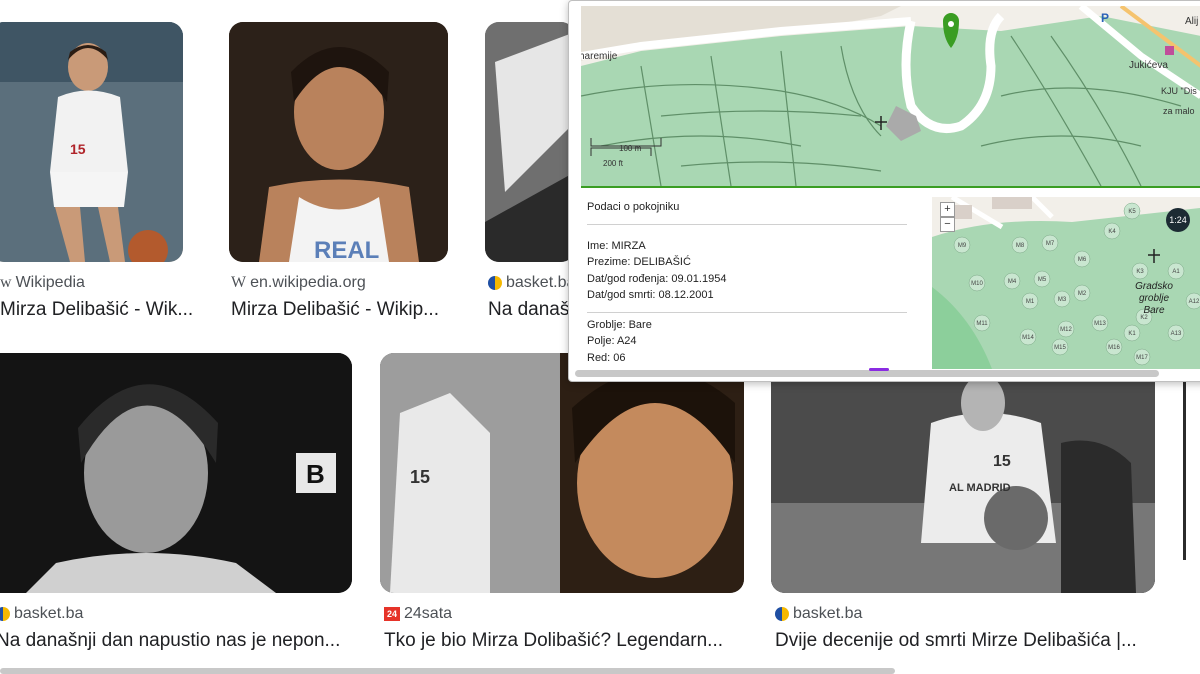 This screenshot has height=674, width=1200. What do you see at coordinates (1142, 358) in the screenshot?
I see `svg-text: M17` at bounding box center [1142, 358].